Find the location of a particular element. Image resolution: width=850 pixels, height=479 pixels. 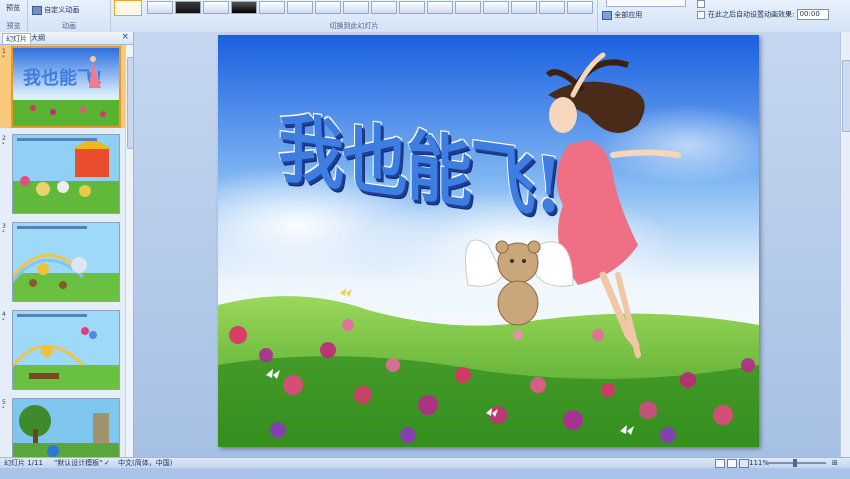

advance-after-label: 在此之后自动设置动画效果: is located at coordinates (751, 14).